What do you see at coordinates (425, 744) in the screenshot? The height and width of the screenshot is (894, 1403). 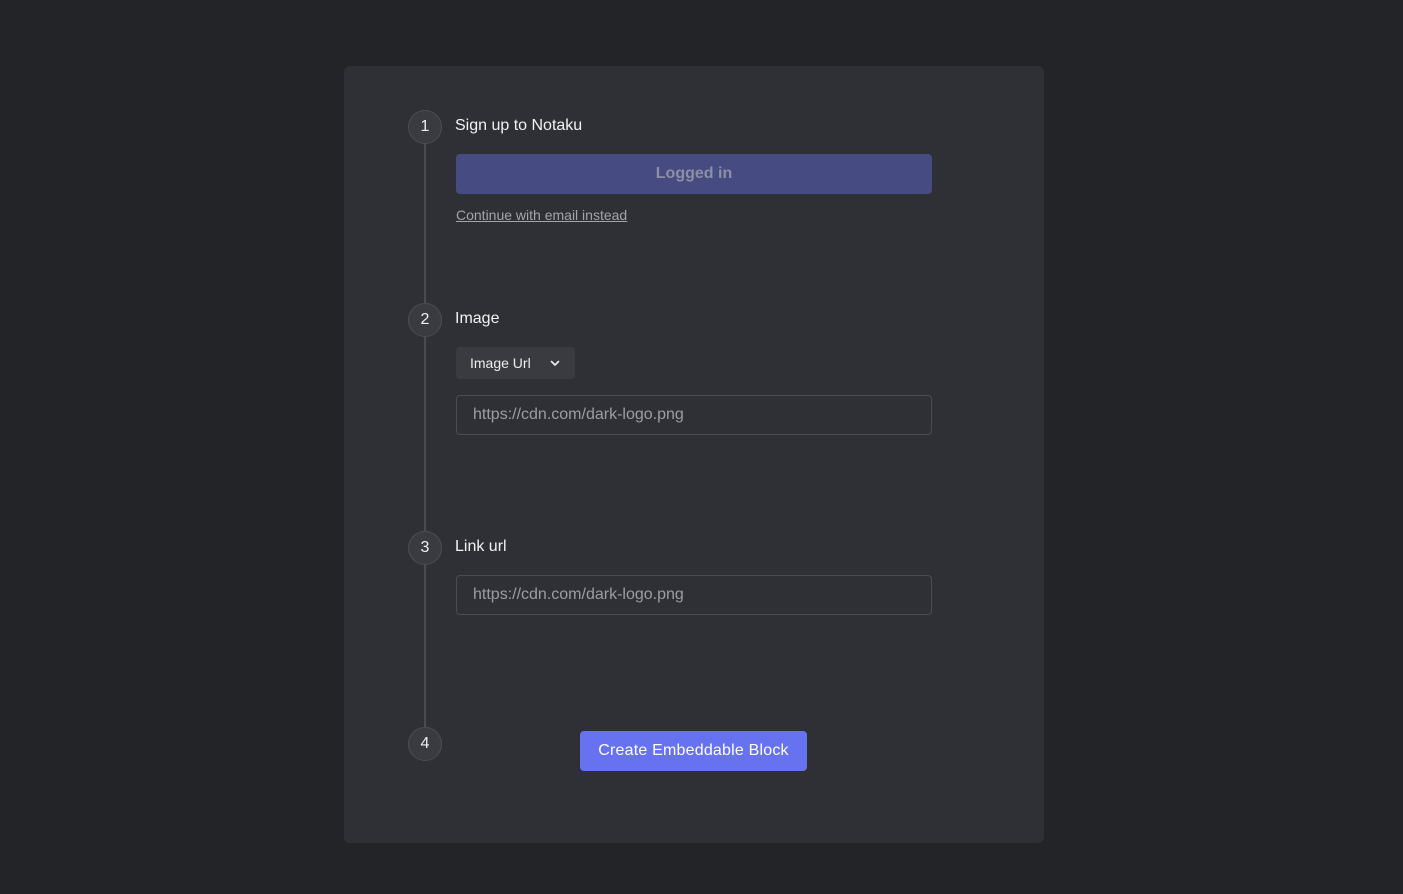 I see `step-number-4: 4` at bounding box center [425, 744].